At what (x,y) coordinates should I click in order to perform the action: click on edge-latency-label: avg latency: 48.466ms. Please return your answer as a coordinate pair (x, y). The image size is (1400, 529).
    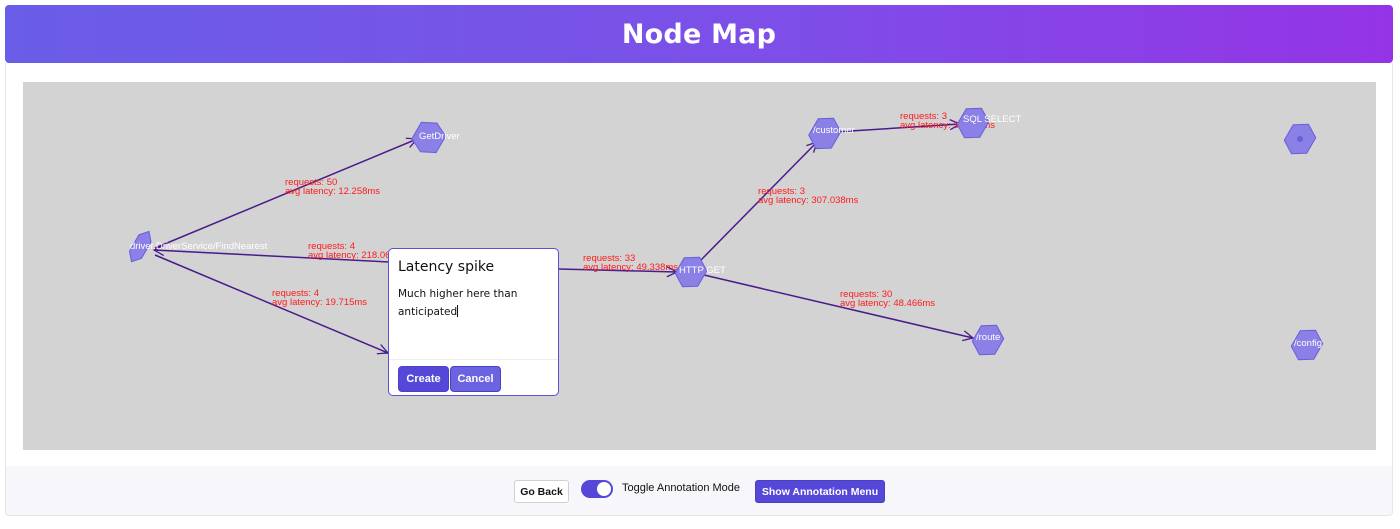
    Looking at the image, I should click on (887, 303).